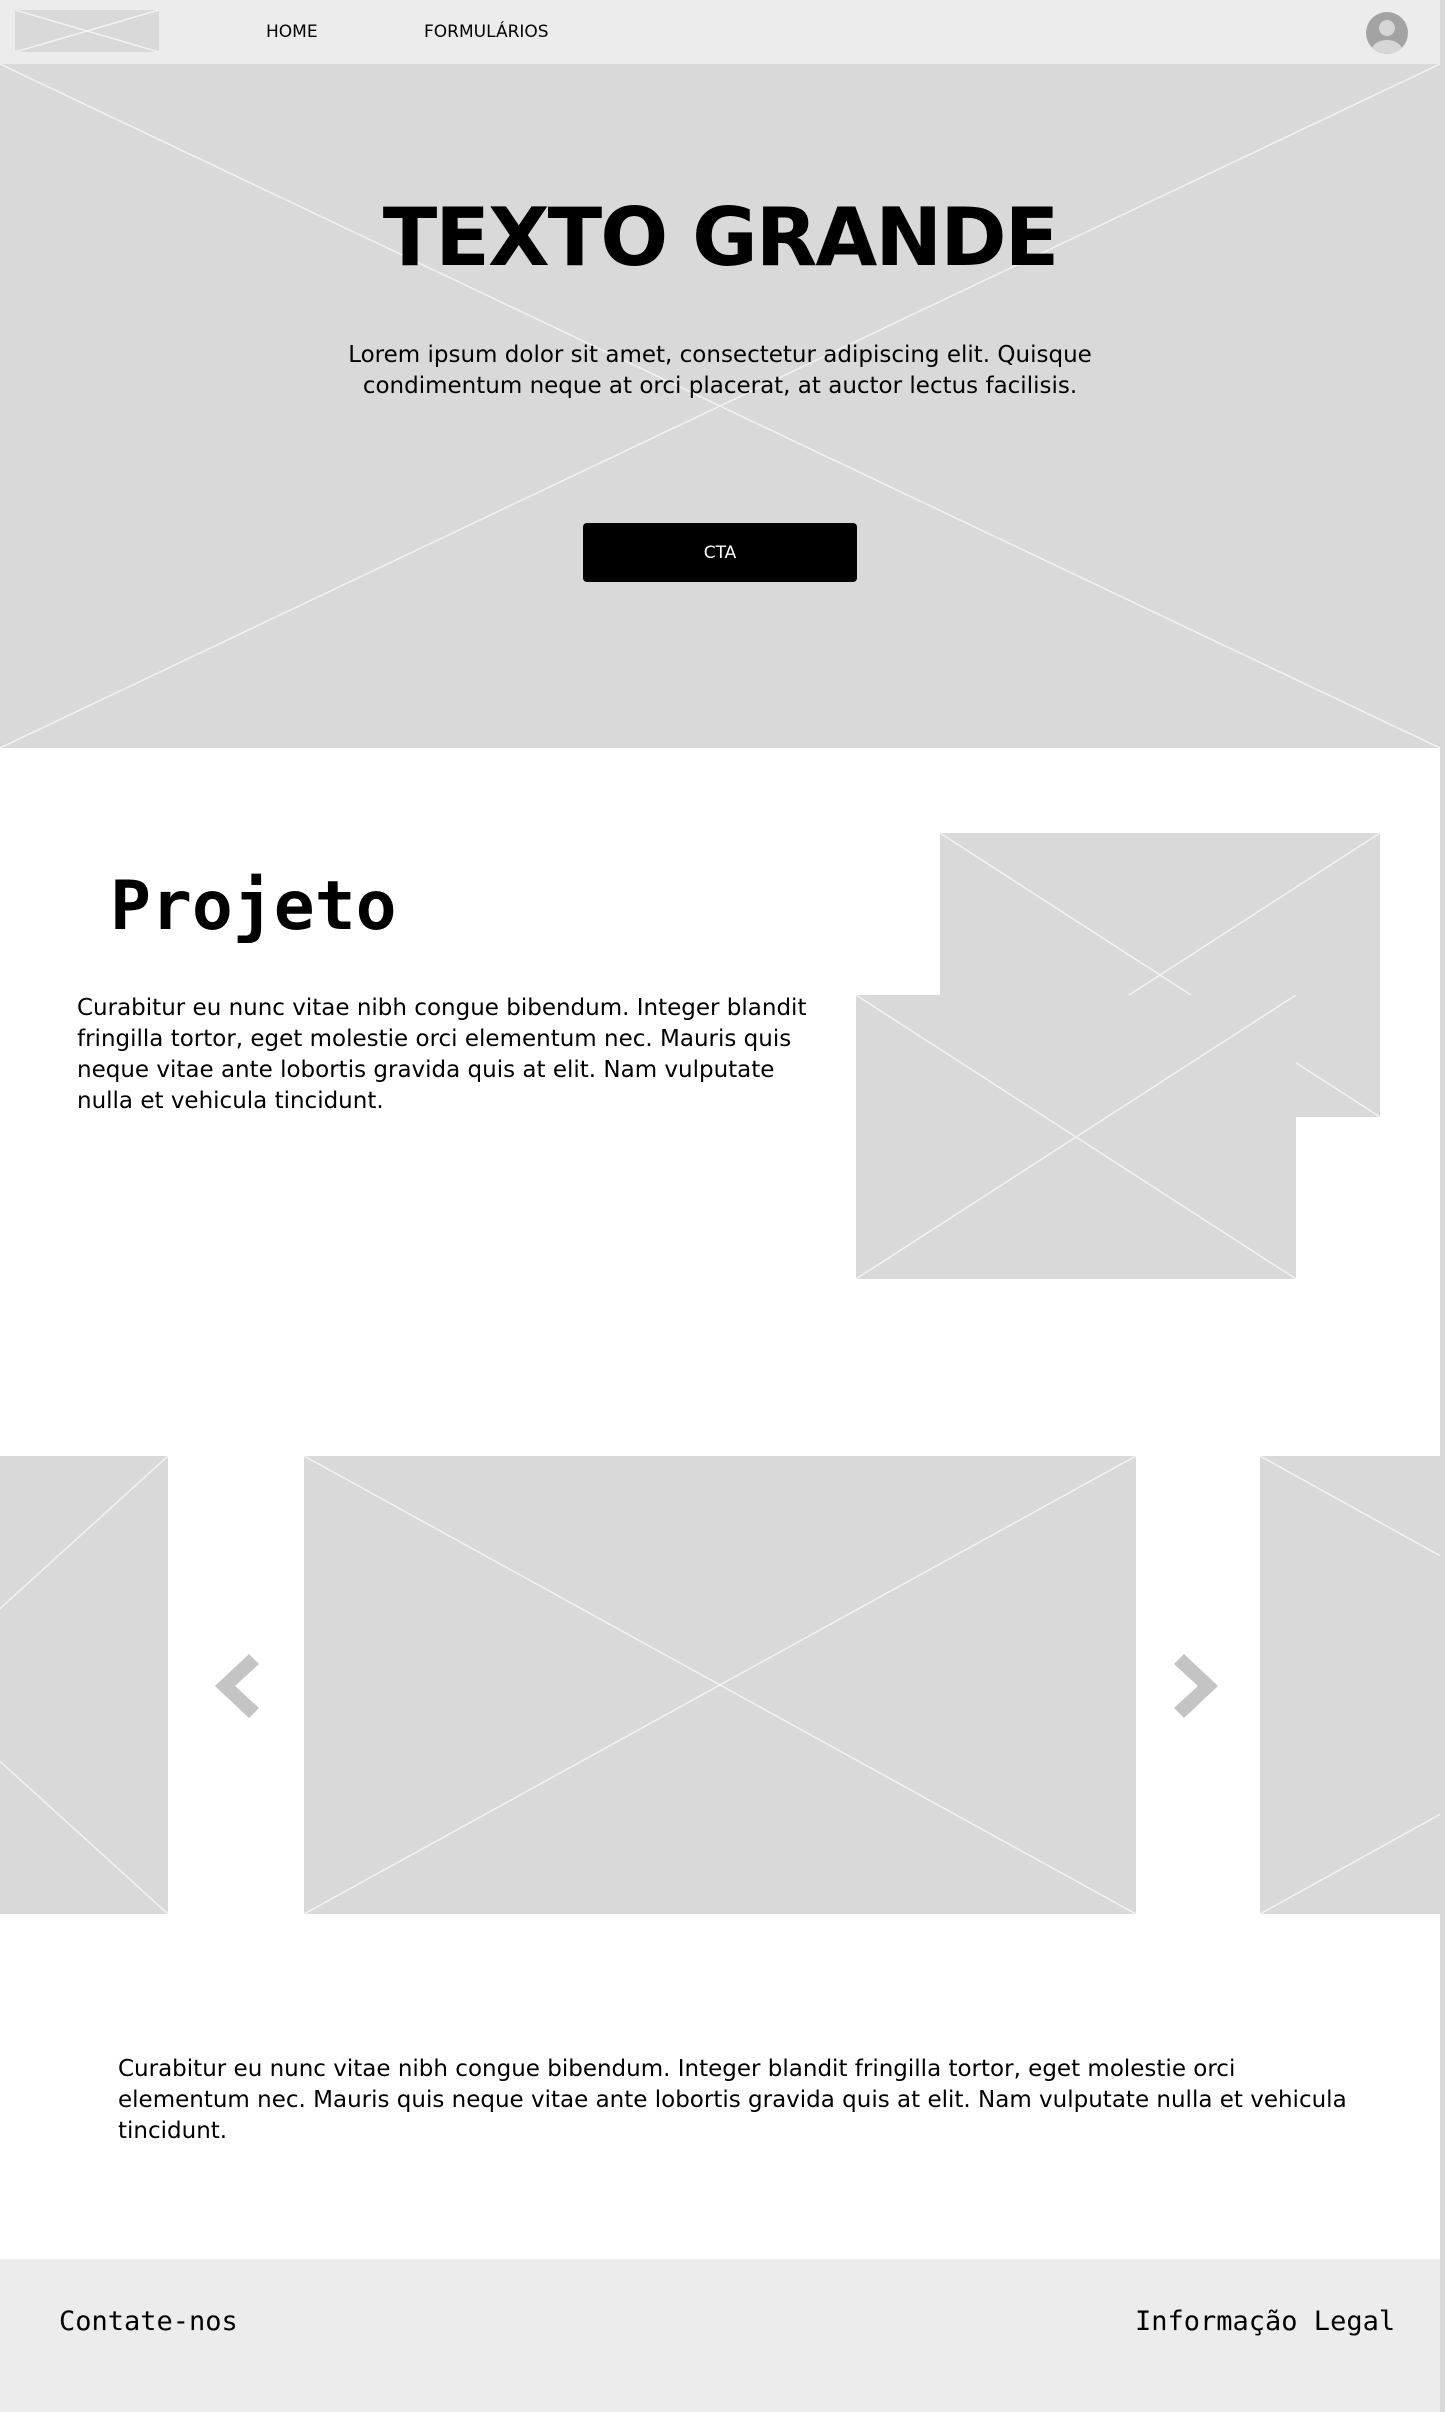  I want to click on hero-title: TEXTO GRANDE, so click(721, 237).